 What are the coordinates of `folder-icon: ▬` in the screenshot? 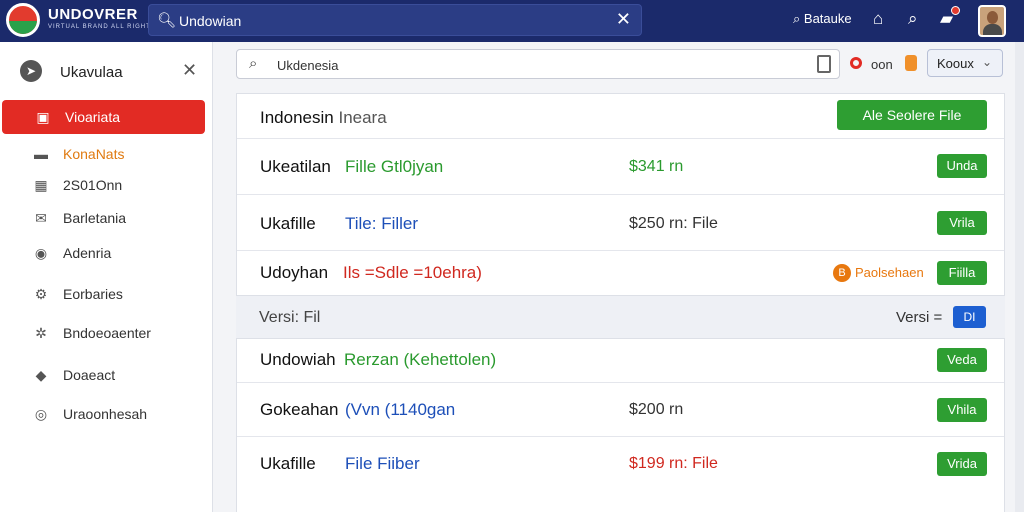 It's located at (41, 154).